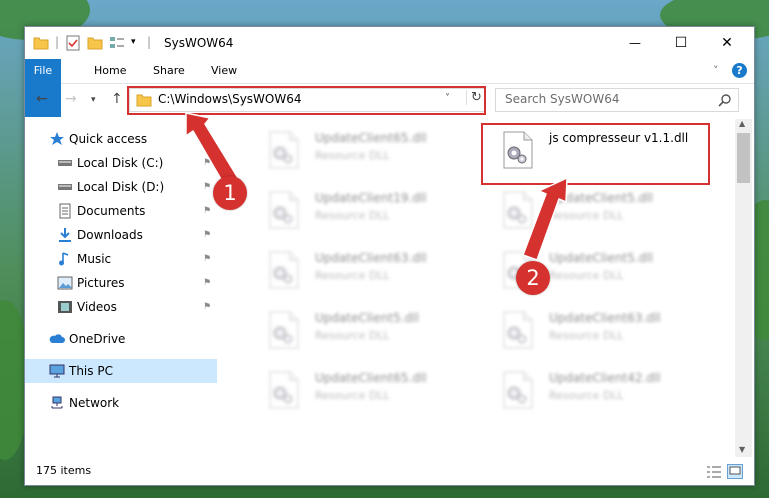  Describe the element at coordinates (169, 71) in the screenshot. I see `tab-share: Share` at that location.